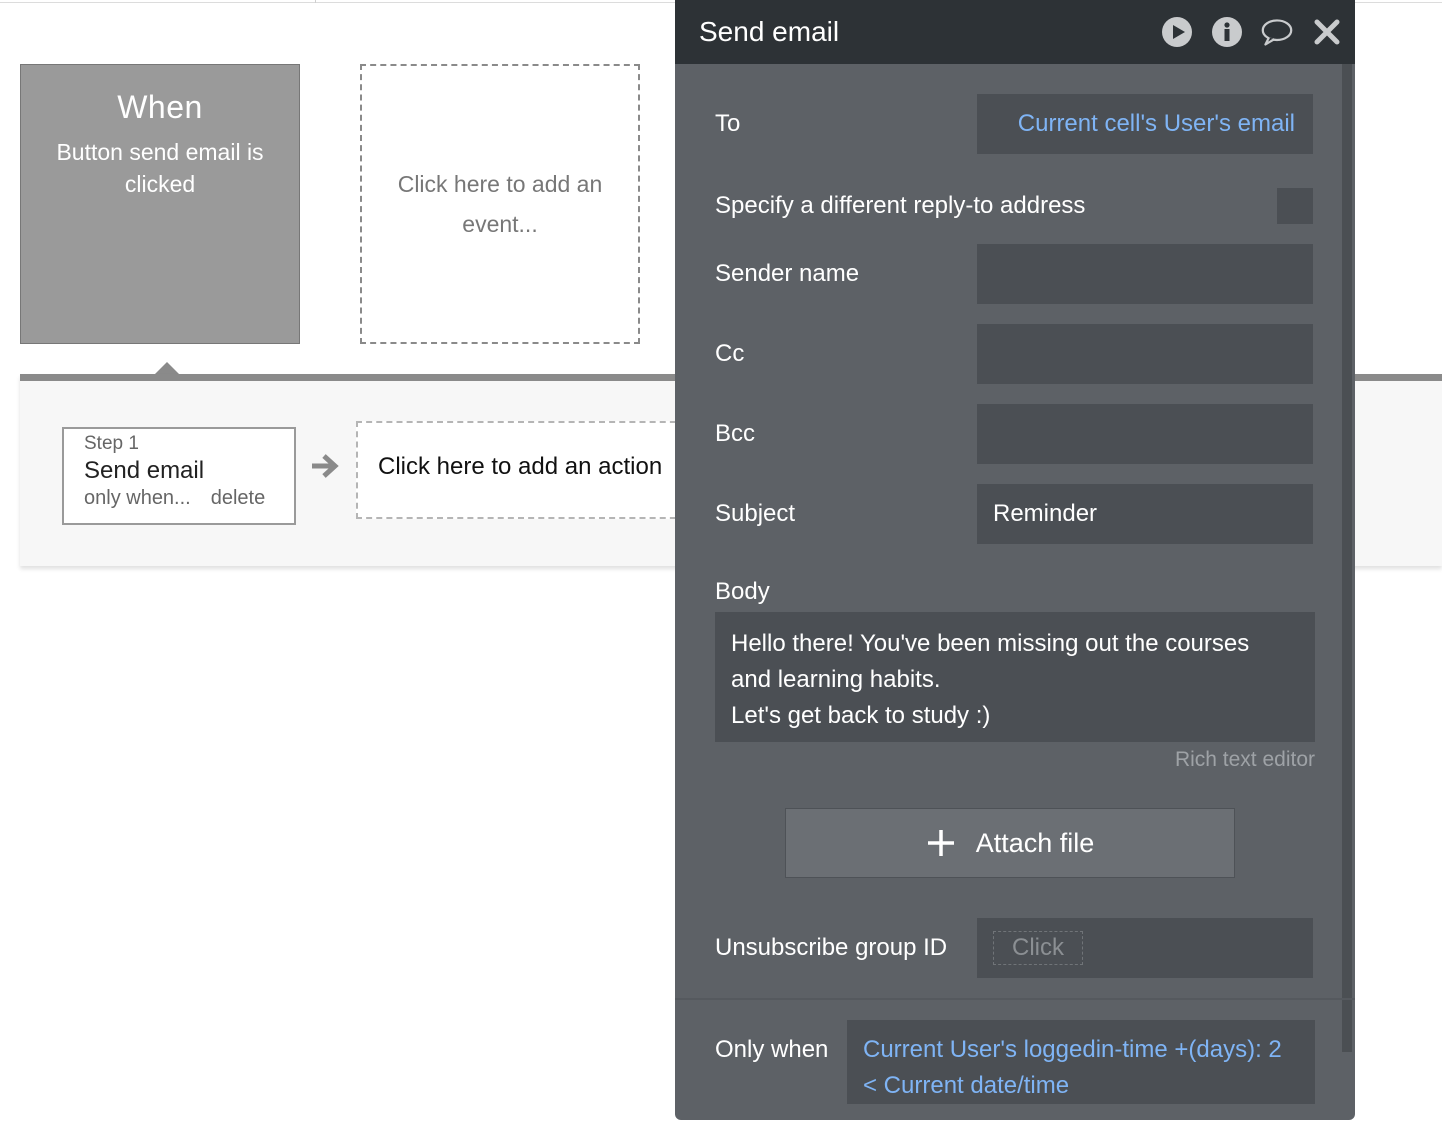 The width and height of the screenshot is (1442, 1138). Describe the element at coordinates (160, 168) in the screenshot. I see `event-description: Button send email is clicked` at that location.